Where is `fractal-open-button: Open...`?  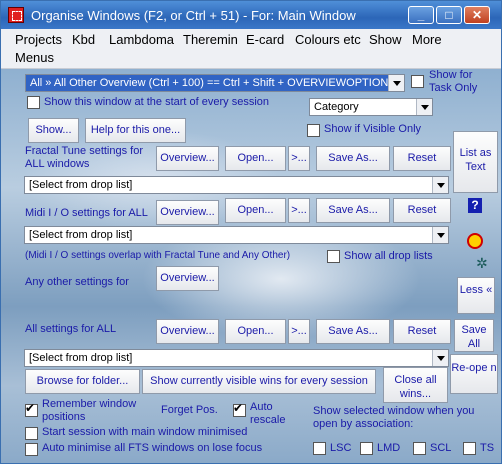 fractal-open-button: Open... is located at coordinates (255, 158).